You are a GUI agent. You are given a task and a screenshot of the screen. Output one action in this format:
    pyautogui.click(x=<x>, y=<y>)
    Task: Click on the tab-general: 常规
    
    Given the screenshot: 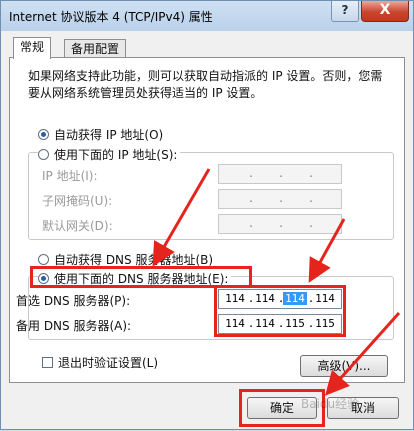 What is the action you would take?
    pyautogui.click(x=32, y=48)
    